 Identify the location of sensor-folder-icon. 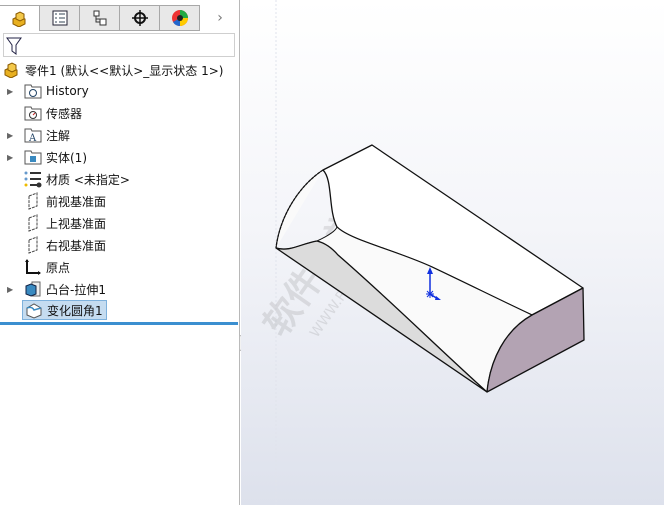
(33, 113).